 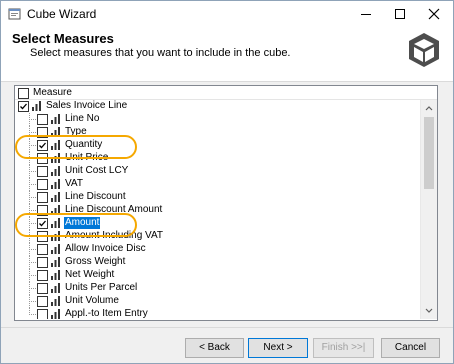 I want to click on measure-column-label: Measure, so click(x=52, y=92).